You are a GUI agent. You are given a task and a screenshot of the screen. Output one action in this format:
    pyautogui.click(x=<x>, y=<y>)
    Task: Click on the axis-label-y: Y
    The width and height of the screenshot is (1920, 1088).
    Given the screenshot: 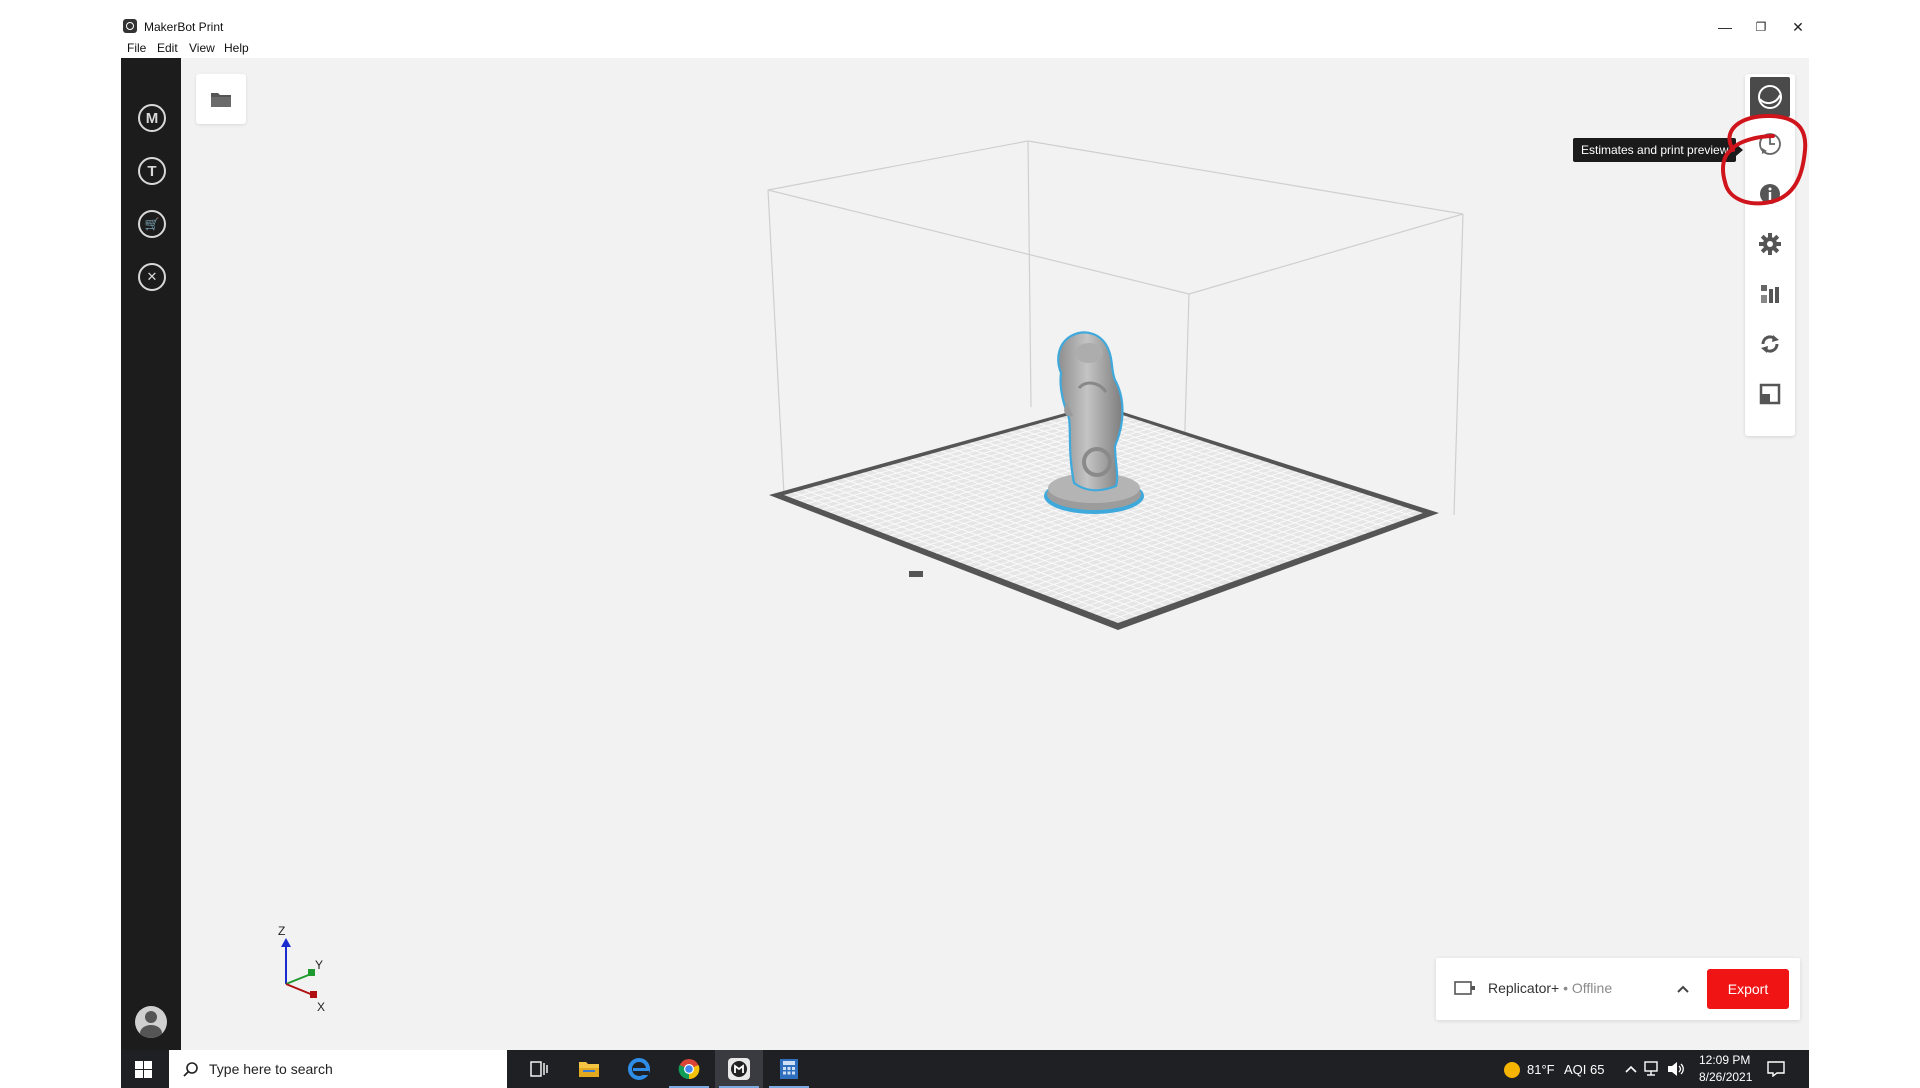 What is the action you would take?
    pyautogui.click(x=319, y=965)
    